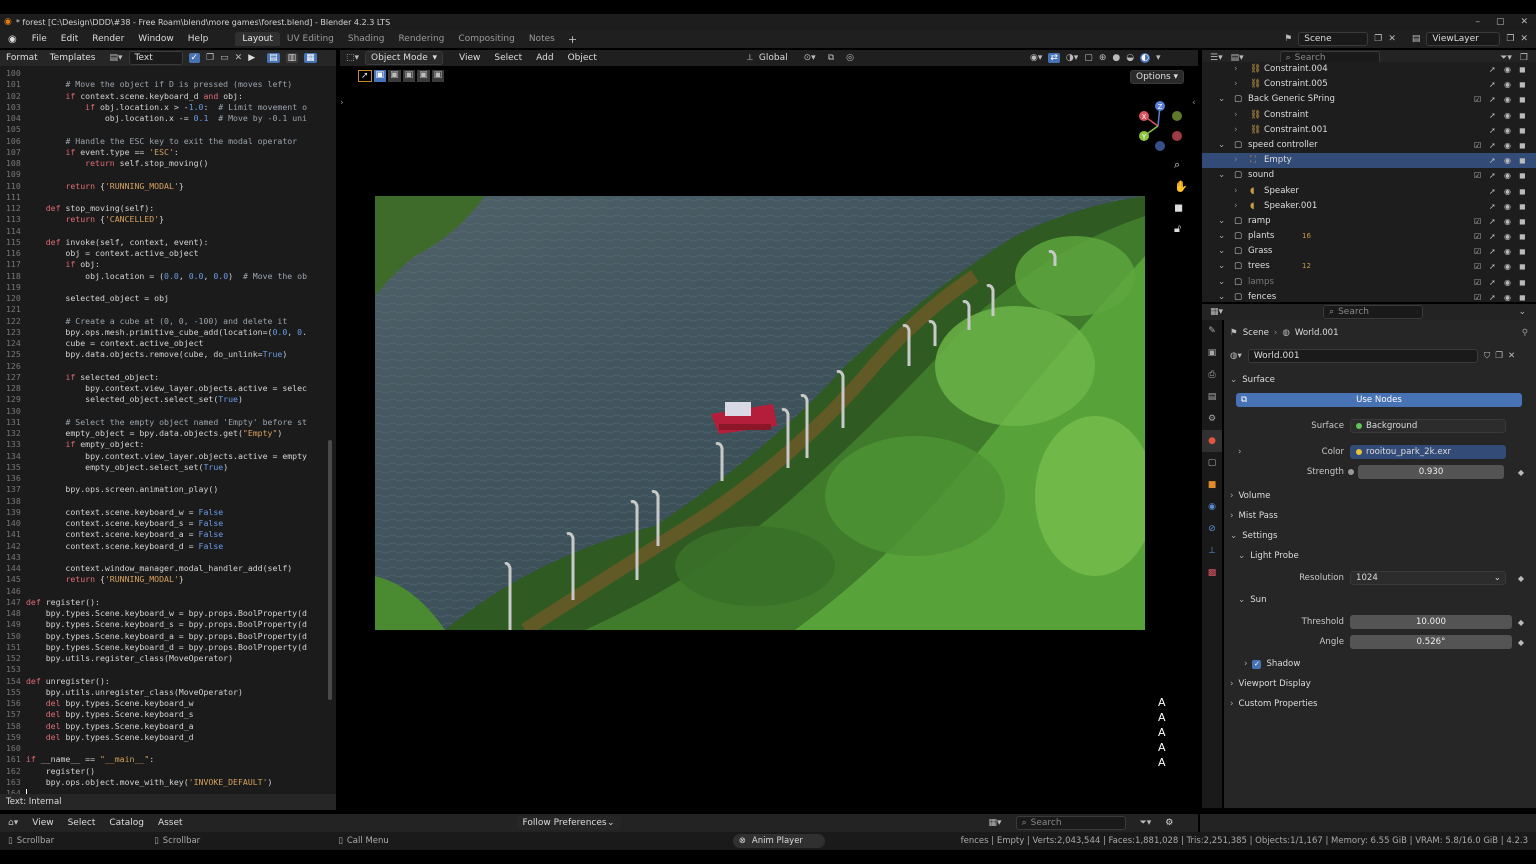 This screenshot has height=864, width=1536. I want to click on outliner-row: ⌄ ▢ Back Generic SPring ☑ ➚ ◉ ◼, so click(1369, 99).